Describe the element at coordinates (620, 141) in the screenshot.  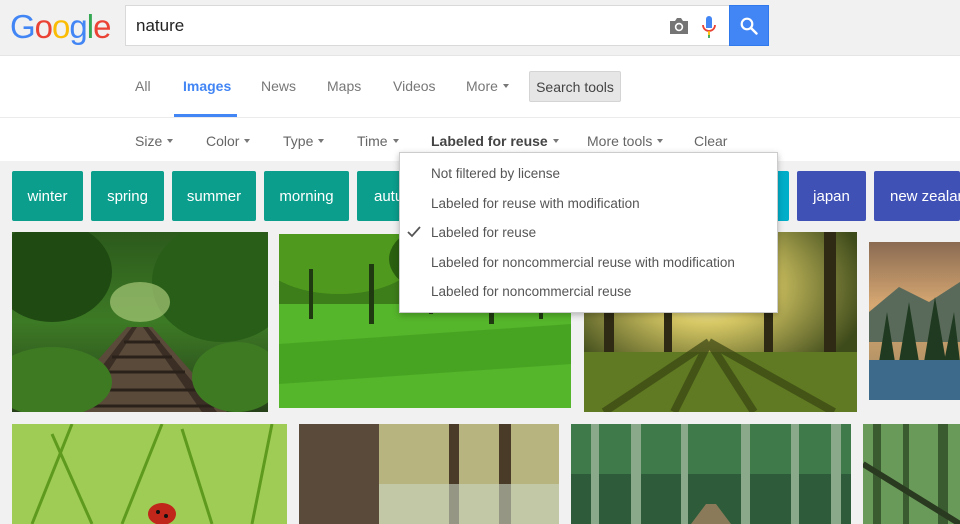
I see `tool-label: More tools` at that location.